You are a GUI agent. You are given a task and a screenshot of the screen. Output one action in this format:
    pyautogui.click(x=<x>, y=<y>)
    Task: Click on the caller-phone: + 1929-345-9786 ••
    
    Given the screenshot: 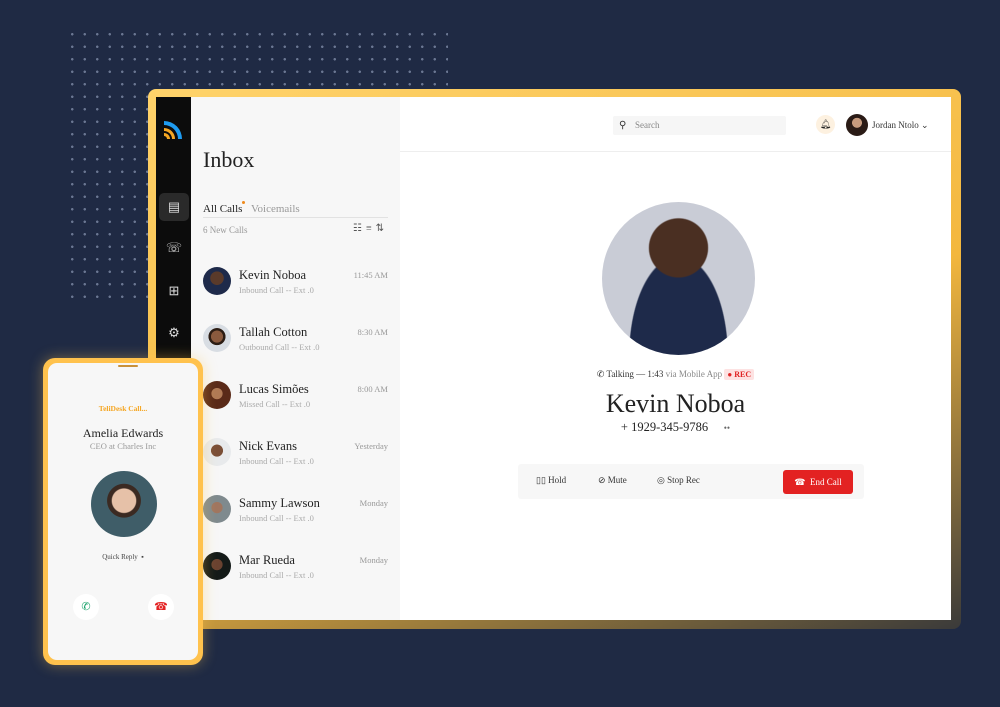 What is the action you would take?
    pyautogui.click(x=675, y=427)
    